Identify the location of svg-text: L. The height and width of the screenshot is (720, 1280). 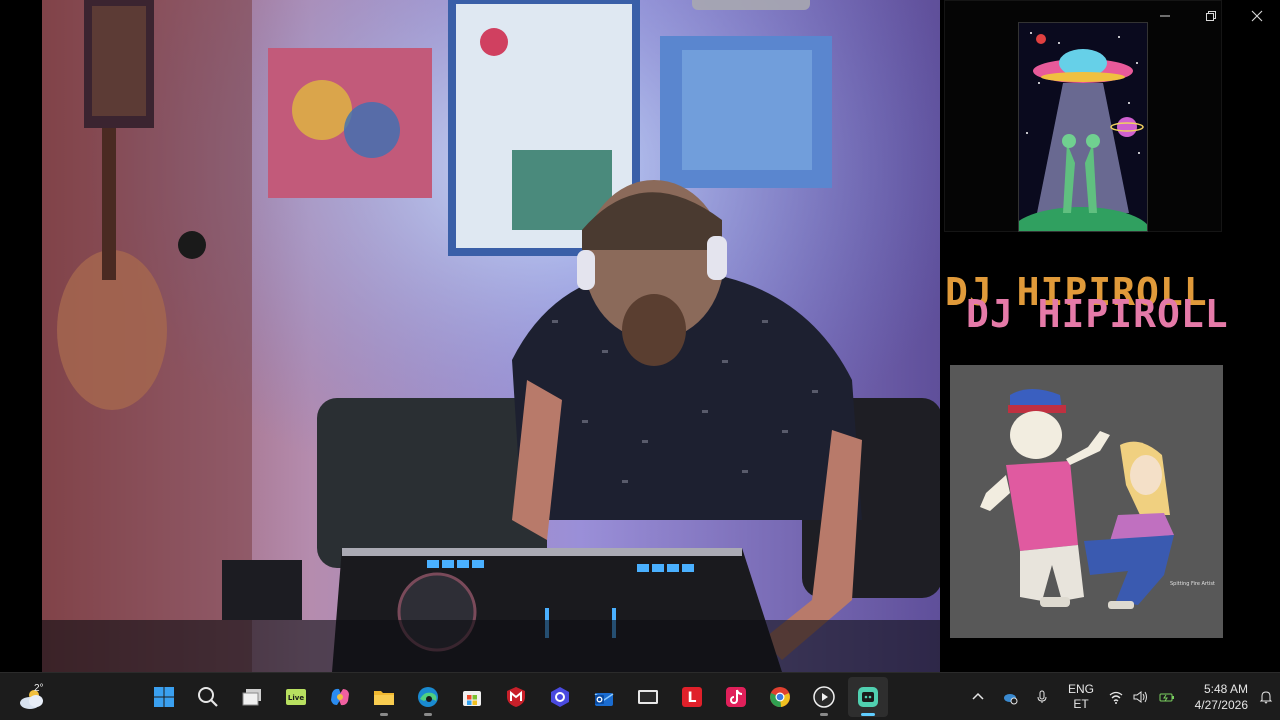
(692, 698).